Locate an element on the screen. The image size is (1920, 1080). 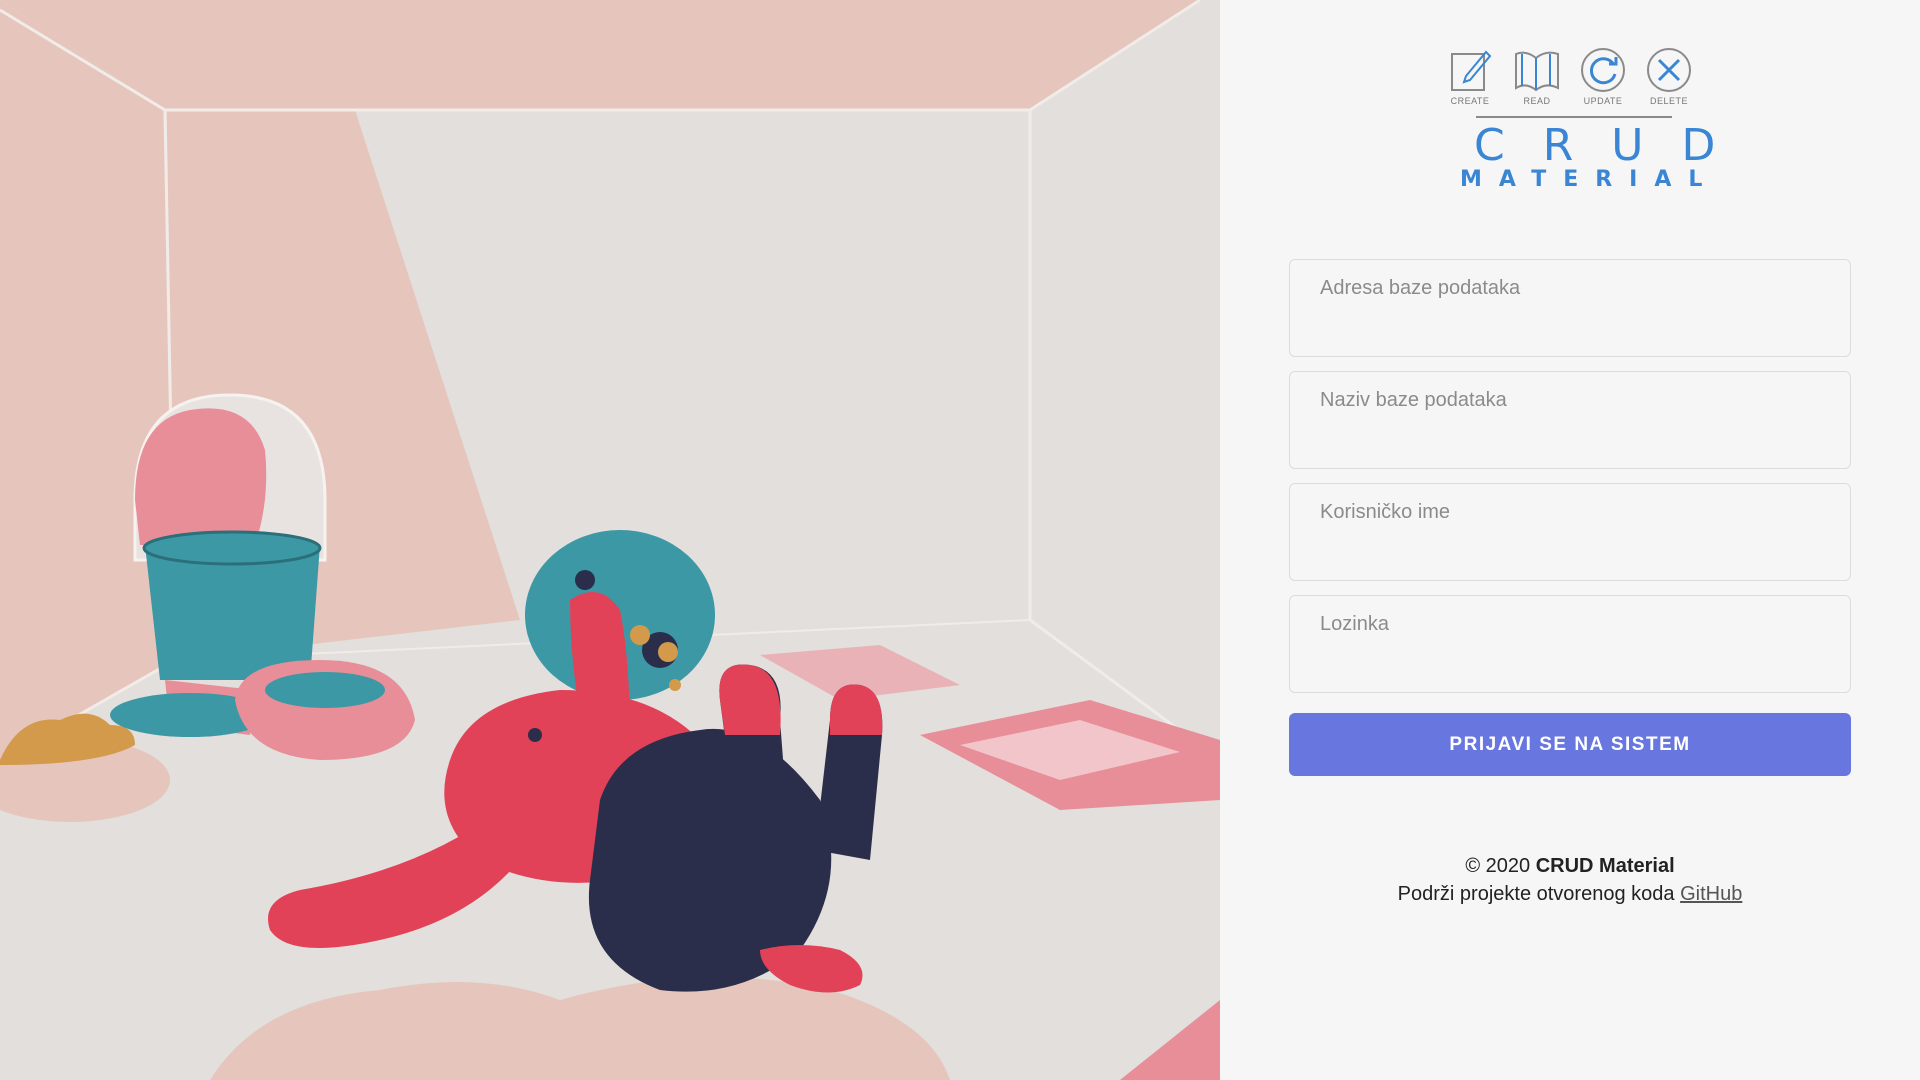
db-name-field is located at coordinates (1570, 420).